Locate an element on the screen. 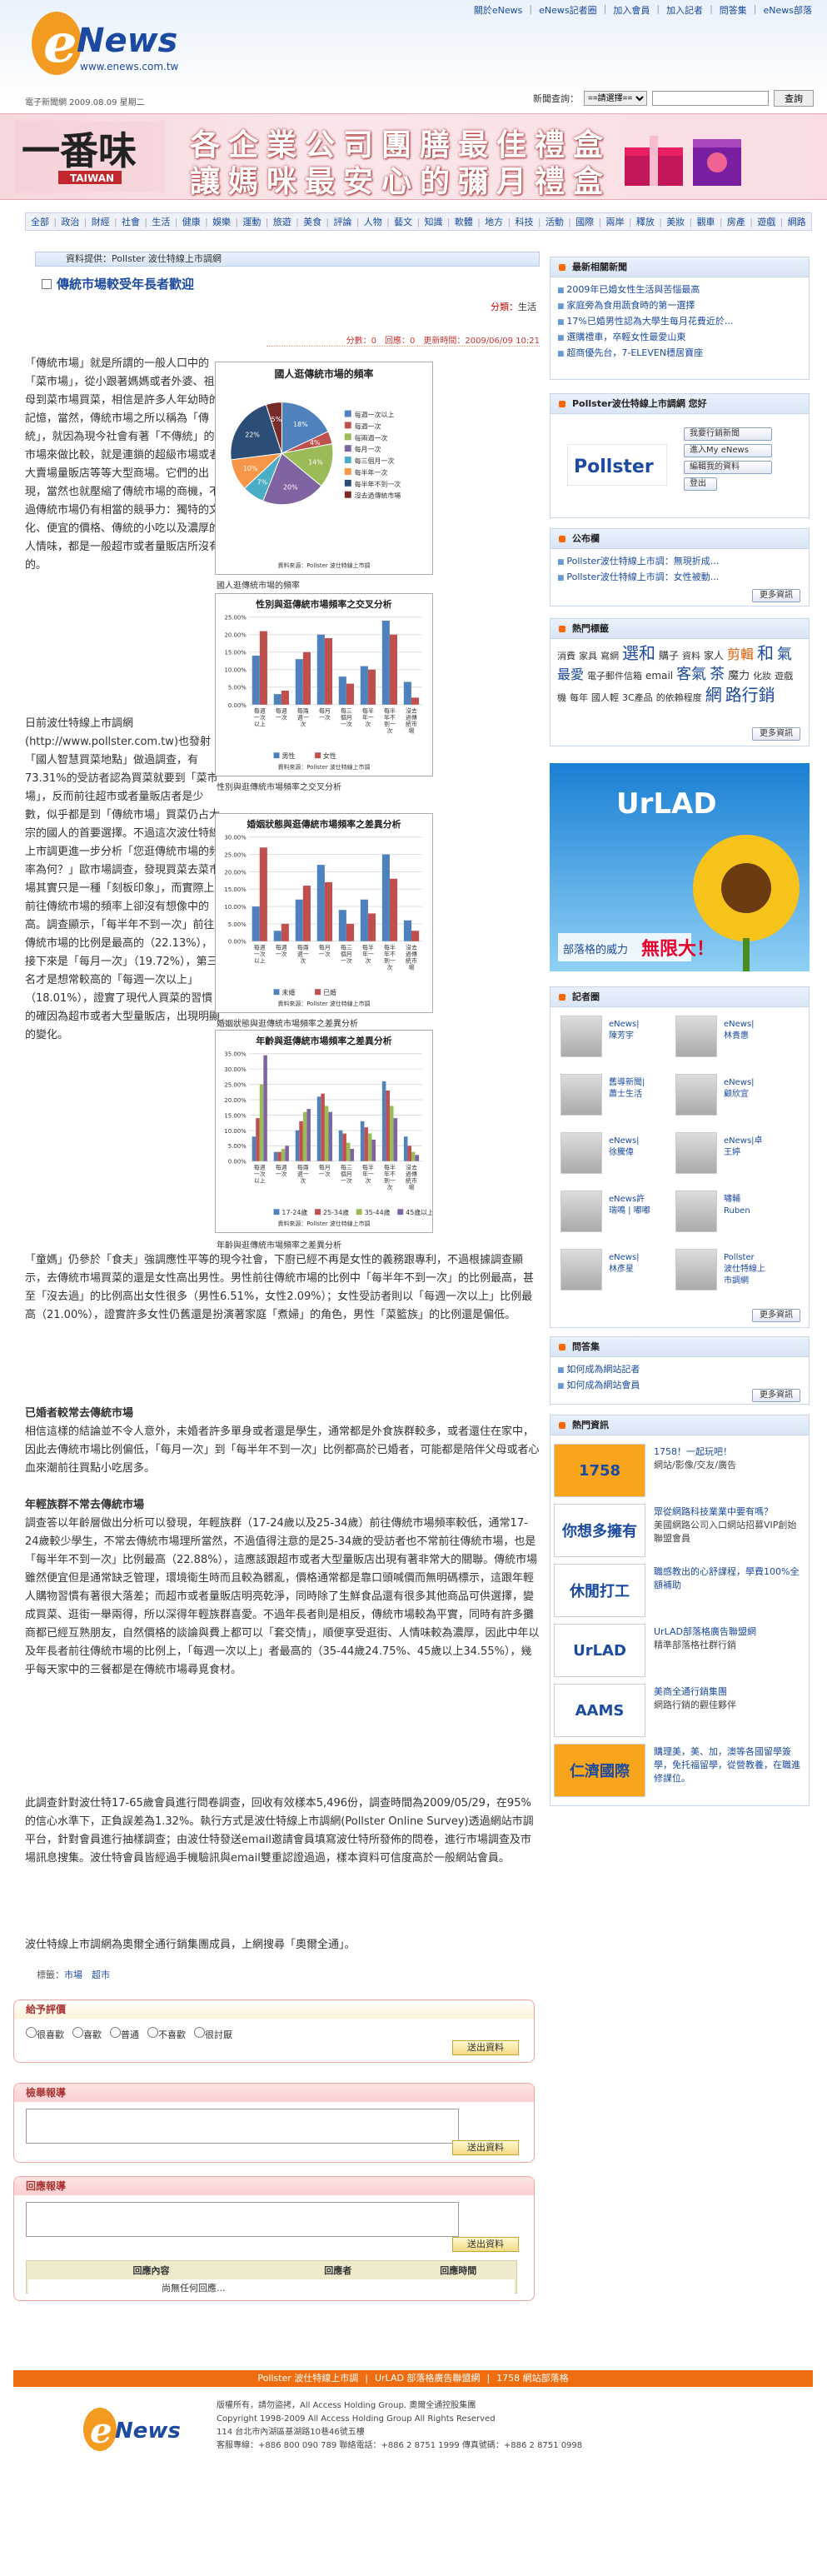 This screenshot has height=2576, width=827. hot-tag: 氣 is located at coordinates (784, 654).